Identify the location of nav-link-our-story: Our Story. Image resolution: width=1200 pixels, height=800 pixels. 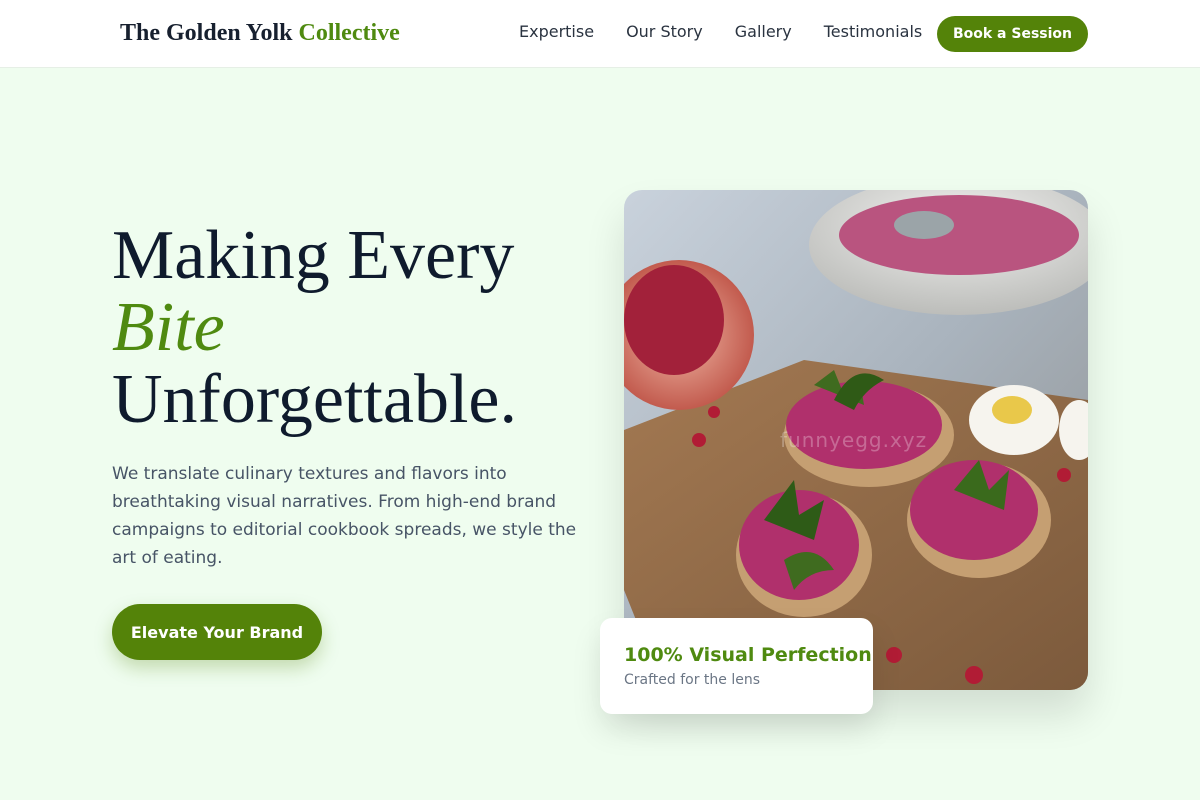
(664, 31).